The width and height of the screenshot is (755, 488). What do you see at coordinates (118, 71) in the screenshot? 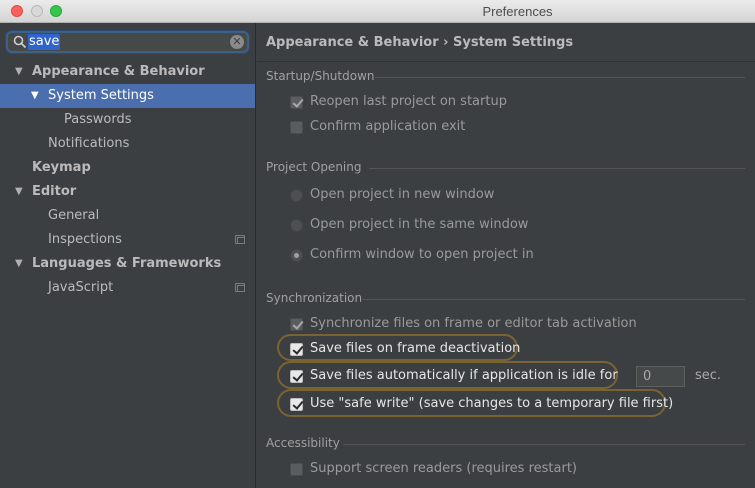
I see `tree-item-label: Appearance & Behavior` at bounding box center [118, 71].